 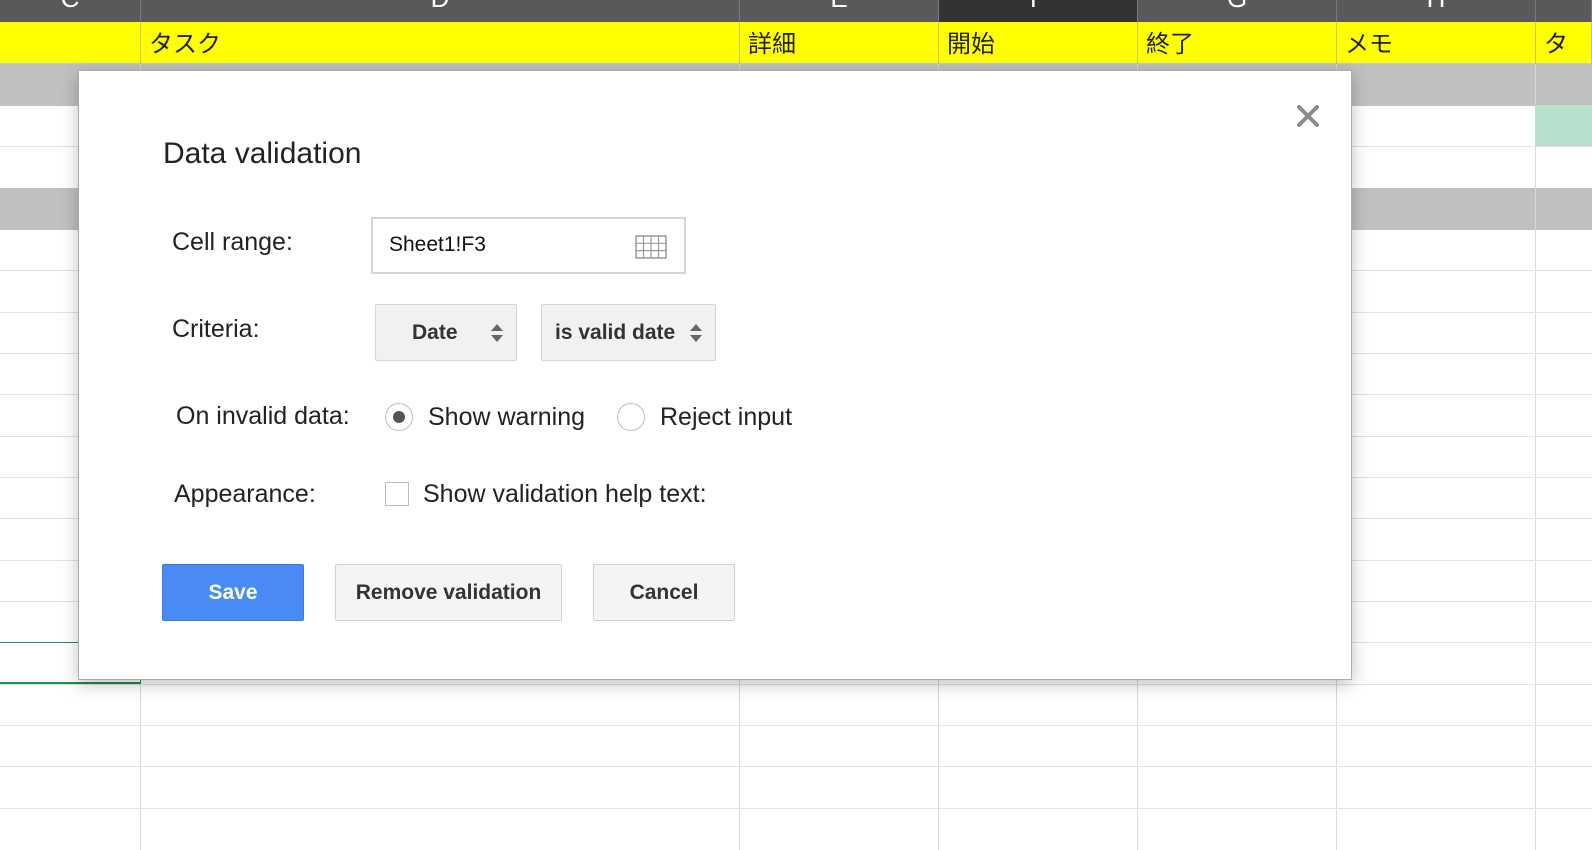 I want to click on show-warning-label: Show warning, so click(x=506, y=417).